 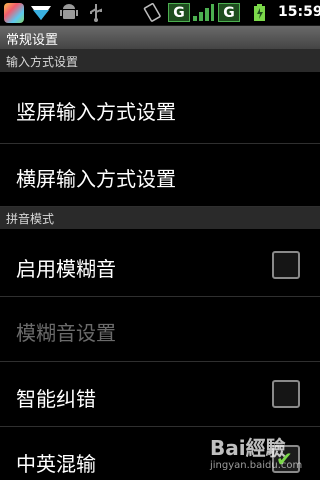 I want to click on section-header-input-method: 输入方式设置, so click(x=160, y=61).